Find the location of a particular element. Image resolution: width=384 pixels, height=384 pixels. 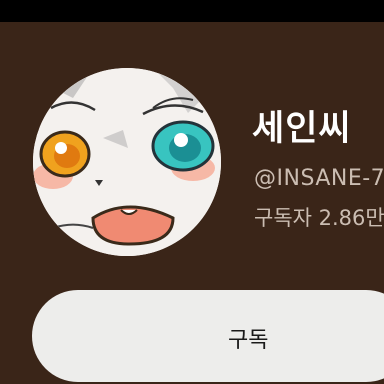

subscribe-button-label: 구독 is located at coordinates (248, 340).